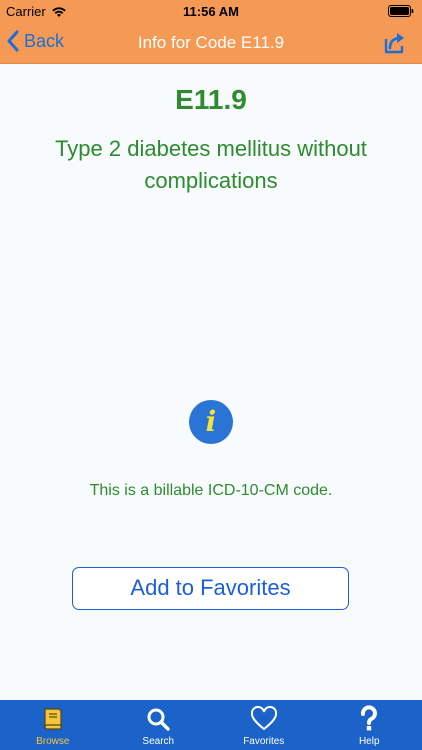  I want to click on tab-label: Browse, so click(53, 741).